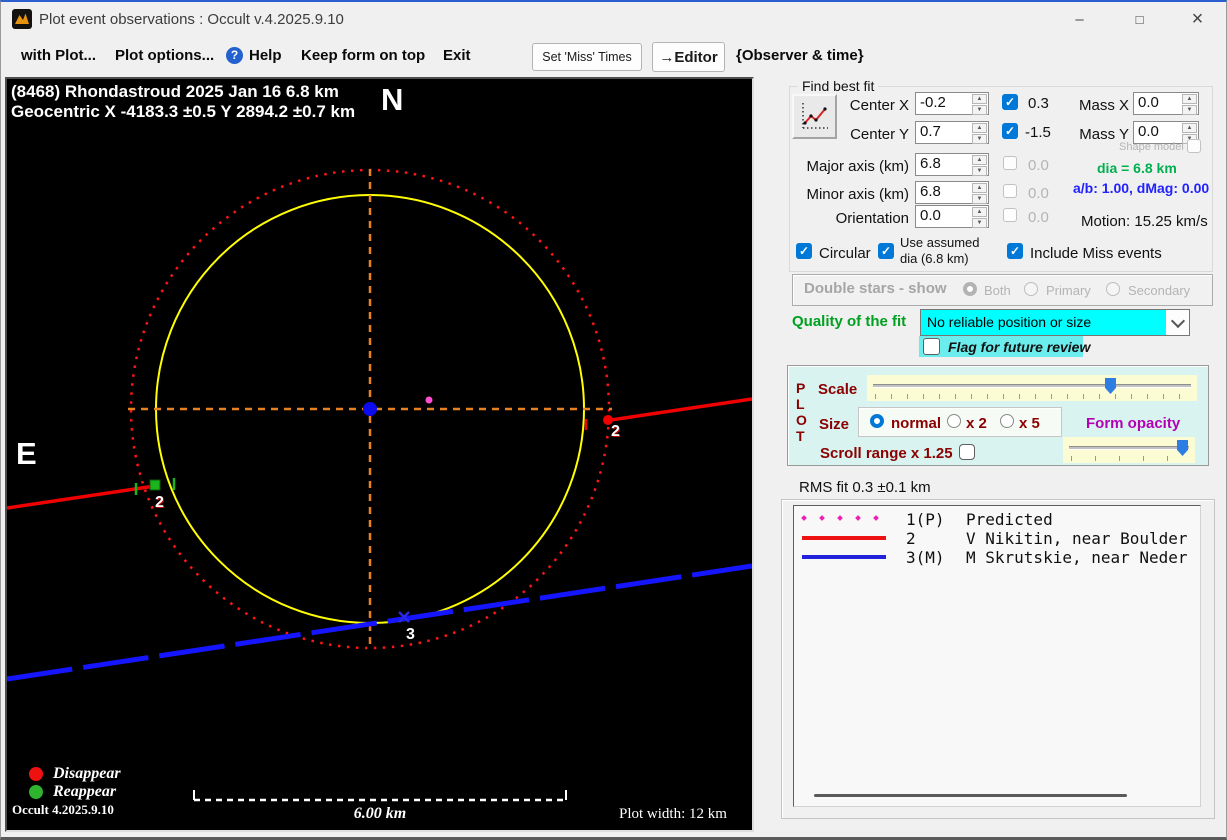 The image size is (1227, 840). Describe the element at coordinates (997, 290) in the screenshot. I see `double-stars-both-label: Both` at that location.